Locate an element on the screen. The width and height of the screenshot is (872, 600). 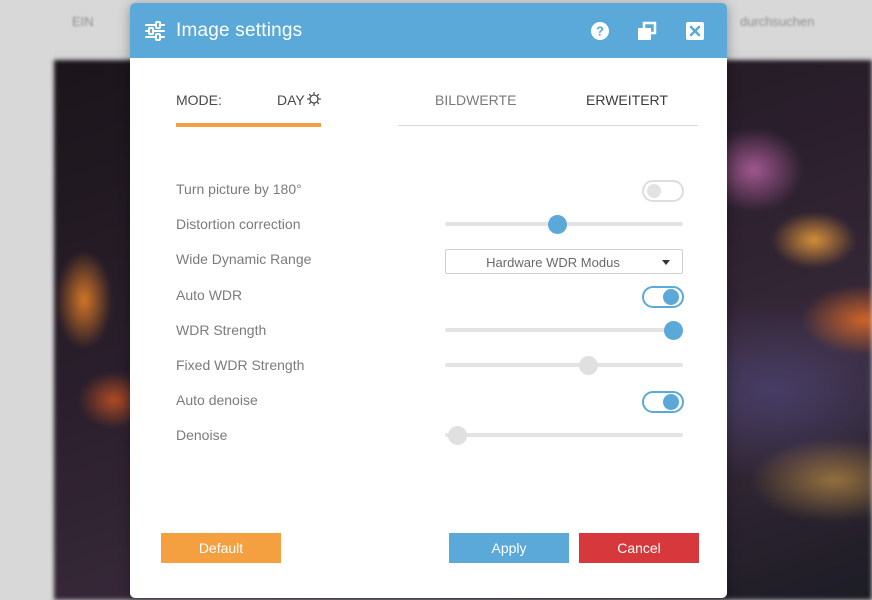
distortion-correction-slider is located at coordinates (564, 224).